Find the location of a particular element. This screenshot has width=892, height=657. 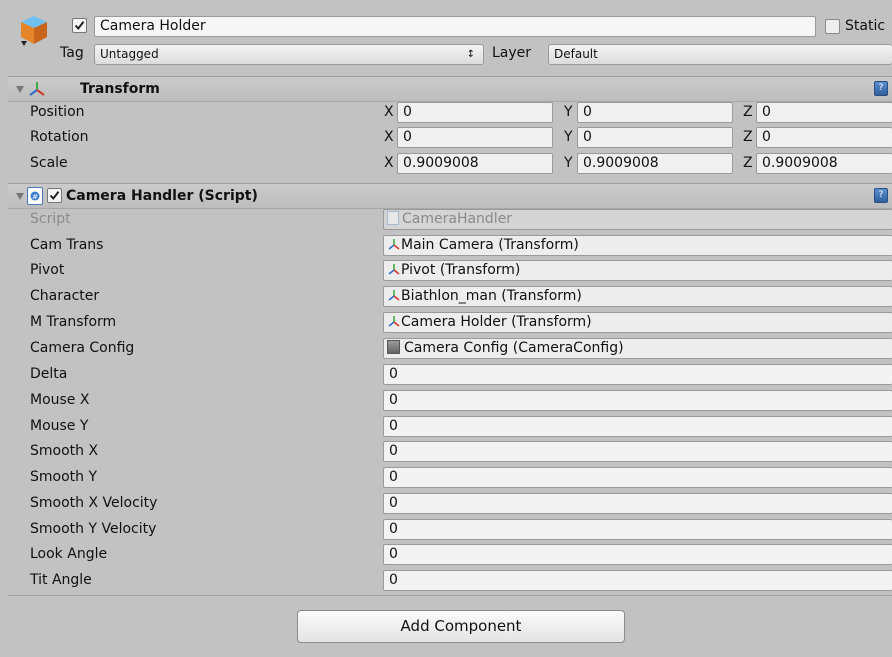

tit-angle-label: Tit Angle is located at coordinates (61, 580).